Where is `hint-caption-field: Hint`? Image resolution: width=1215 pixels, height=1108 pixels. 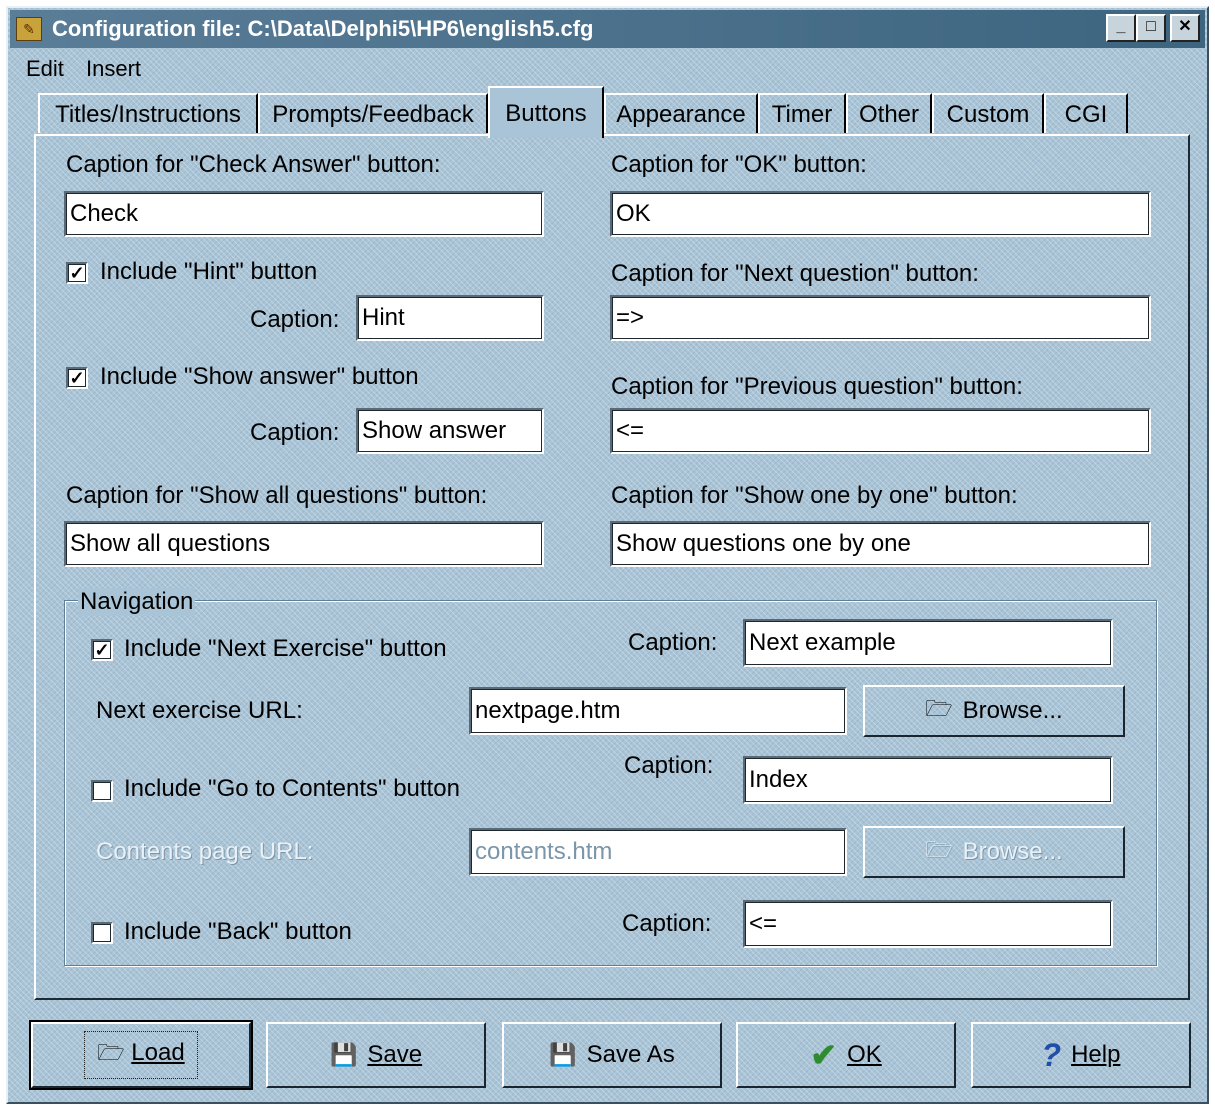 hint-caption-field: Hint is located at coordinates (450, 318).